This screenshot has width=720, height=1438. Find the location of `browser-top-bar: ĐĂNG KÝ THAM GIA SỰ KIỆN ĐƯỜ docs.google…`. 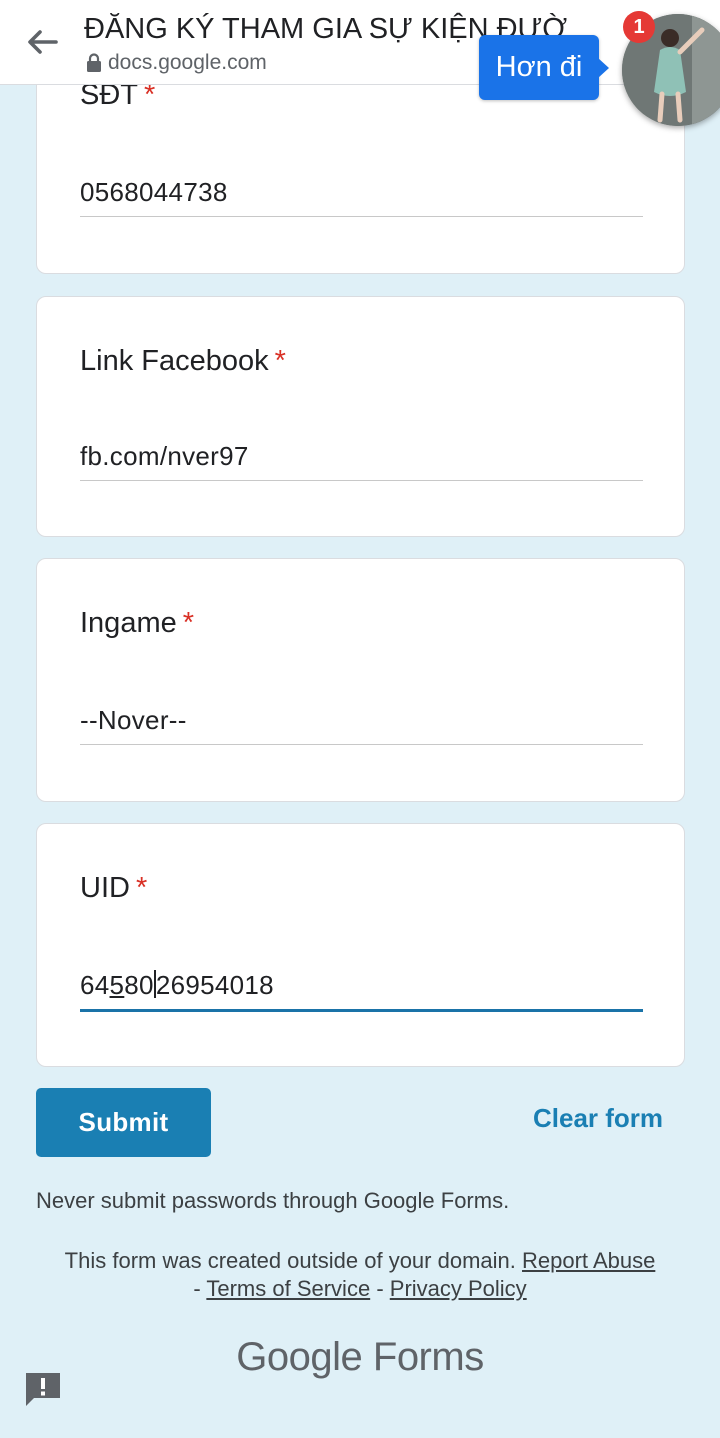

browser-top-bar: ĐĂNG KÝ THAM GIA SỰ KIỆN ĐƯỜ docs.google… is located at coordinates (360, 42).